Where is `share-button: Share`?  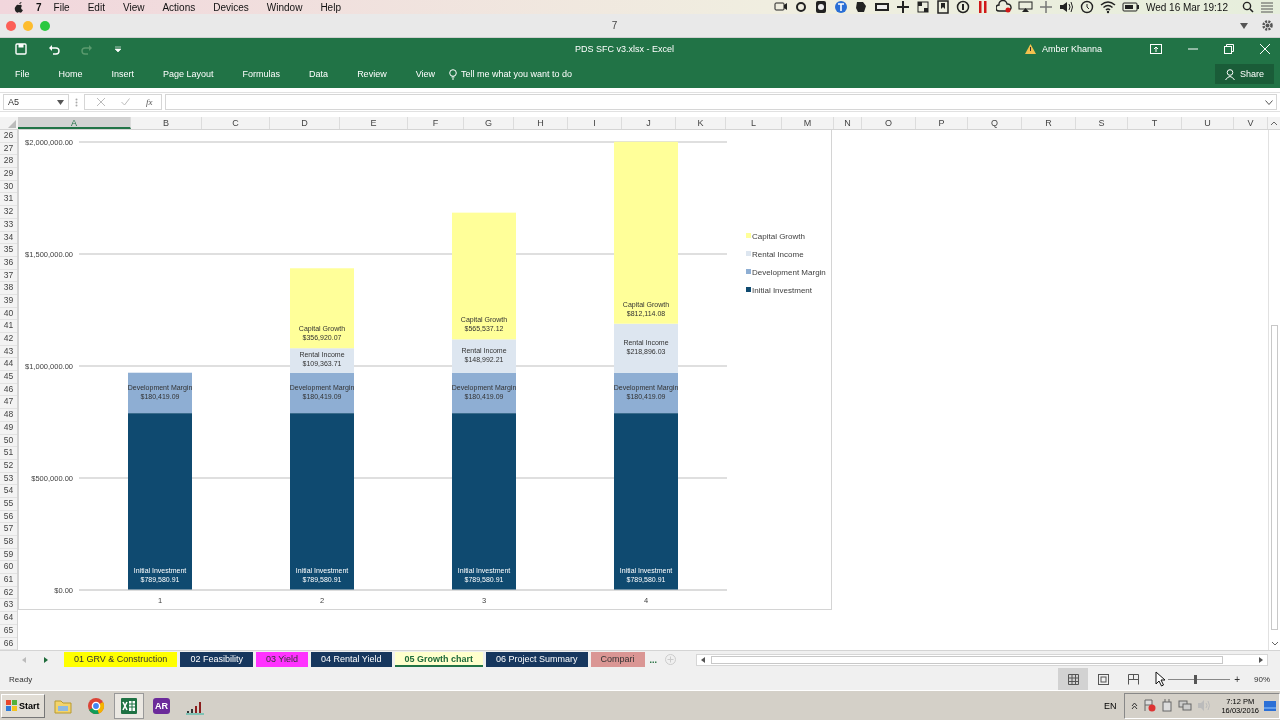 share-button: Share is located at coordinates (1244, 74).